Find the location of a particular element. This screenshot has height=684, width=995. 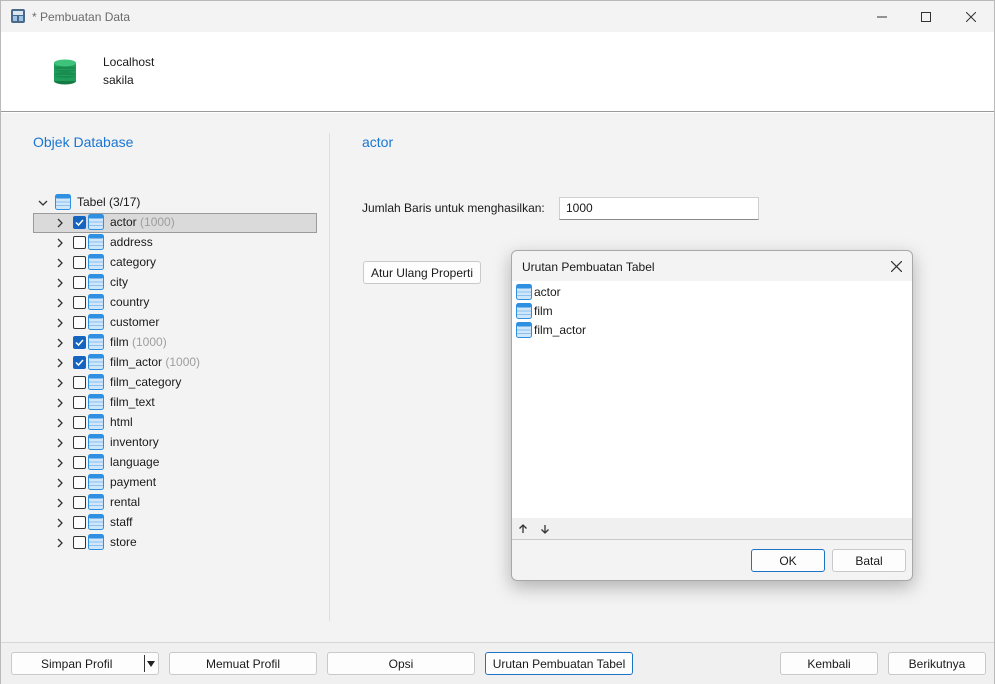

table-order-button: Urutan Pembuatan Tabel is located at coordinates (559, 663).